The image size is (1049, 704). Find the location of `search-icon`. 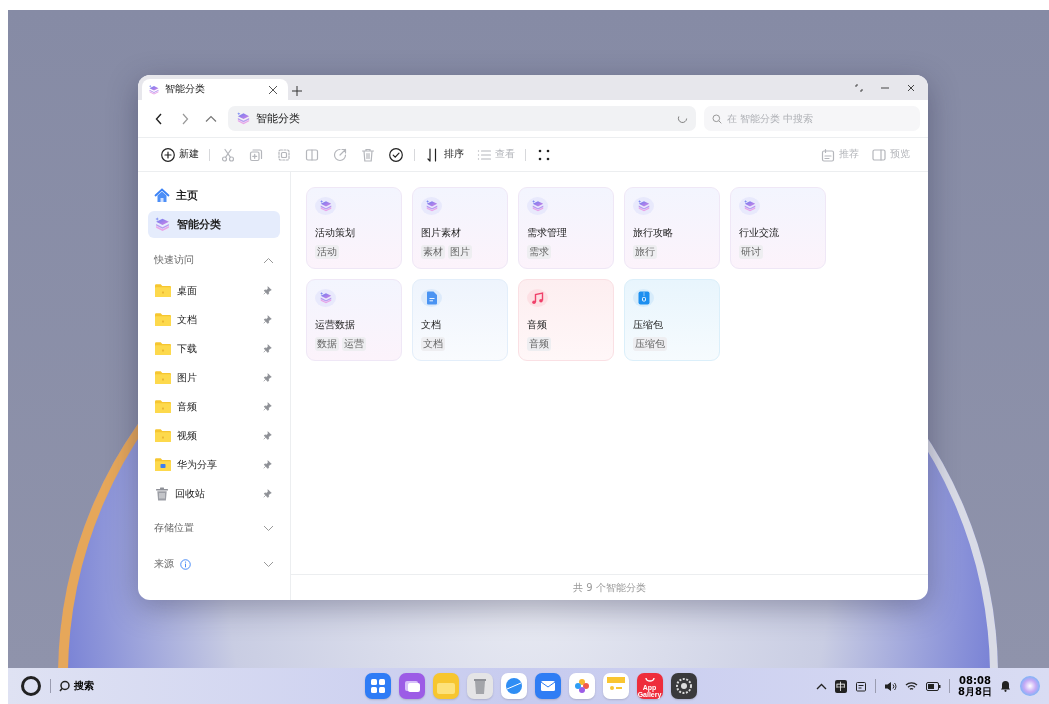

search-icon is located at coordinates (65, 686).